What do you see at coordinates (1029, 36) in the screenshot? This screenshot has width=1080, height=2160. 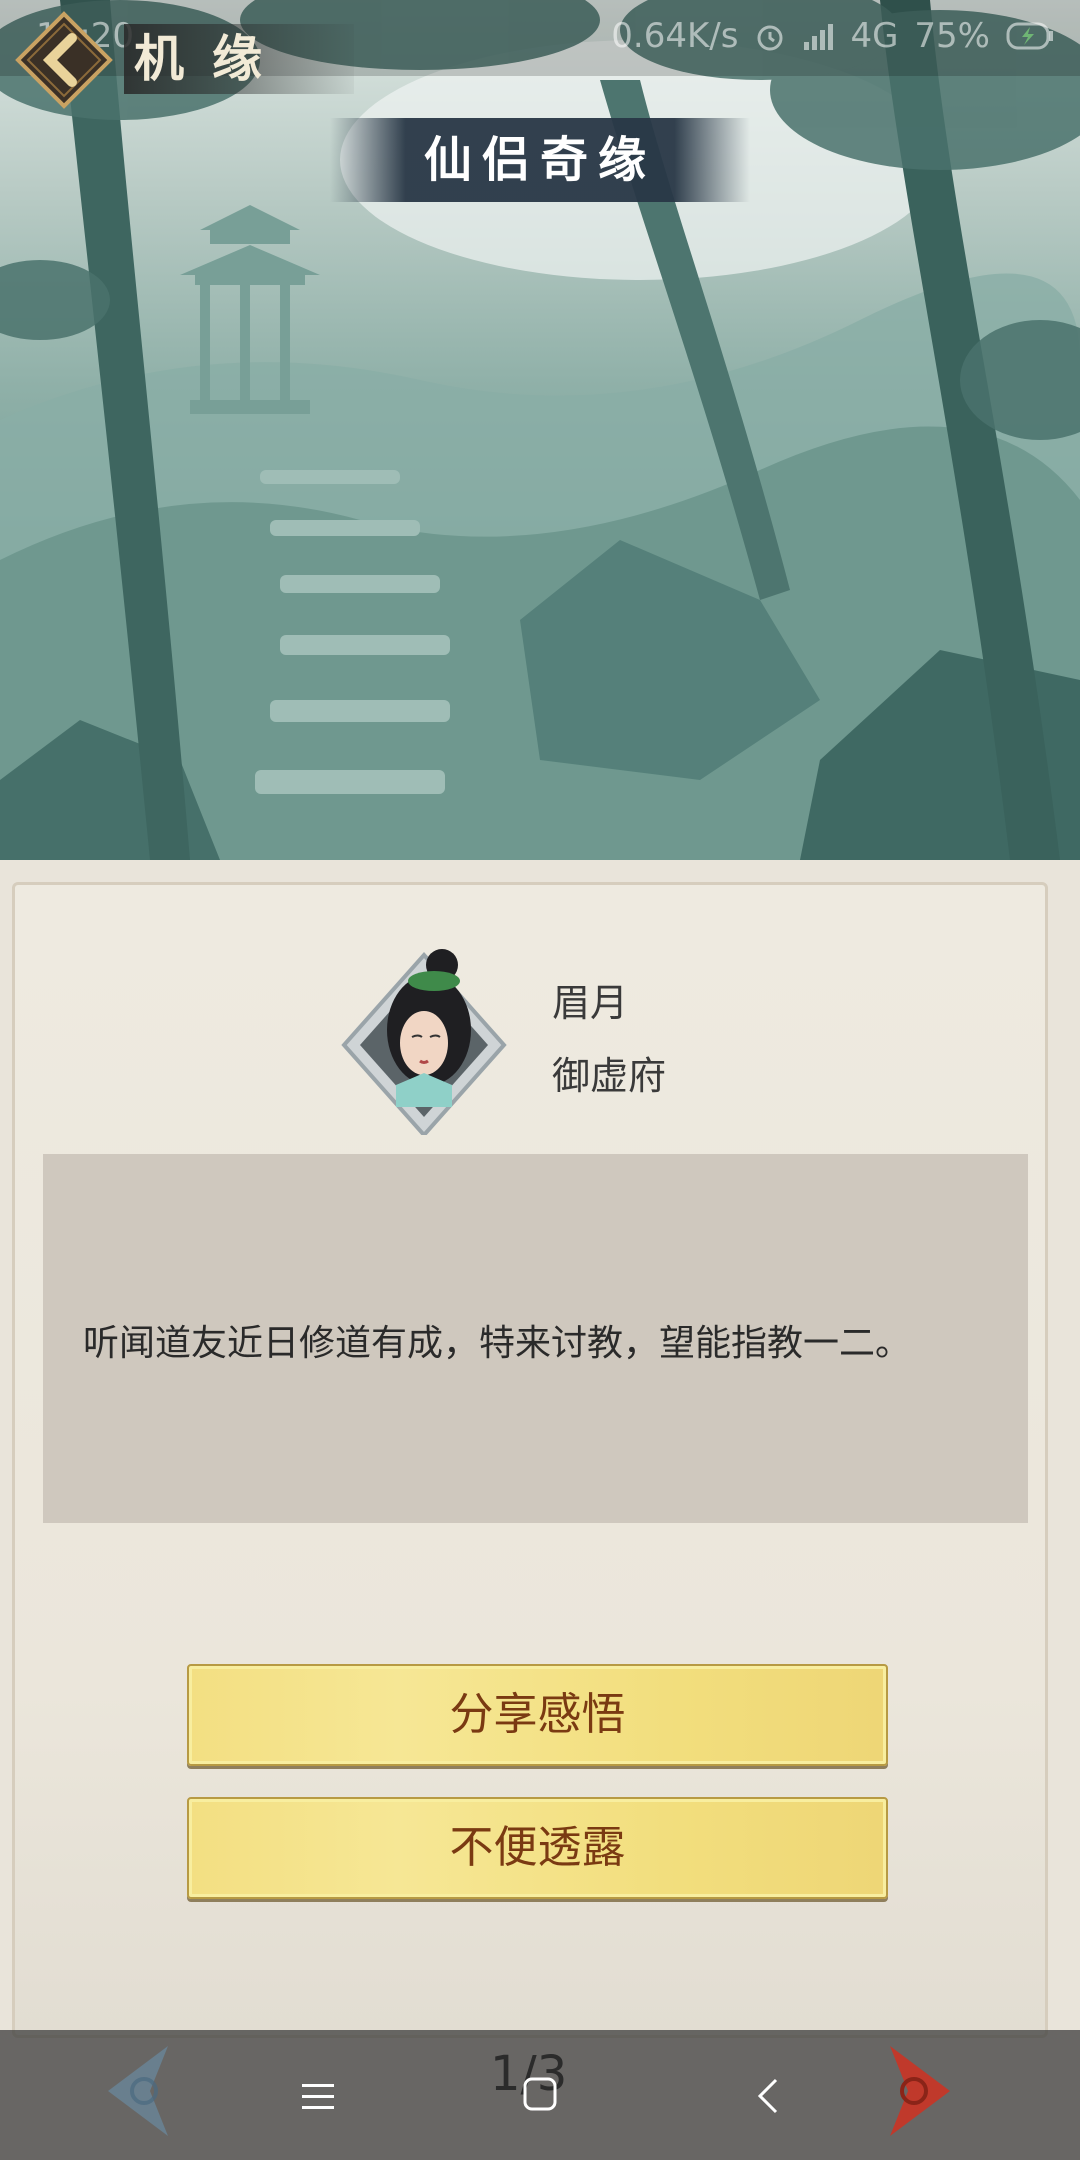 I see `battery-icon` at bounding box center [1029, 36].